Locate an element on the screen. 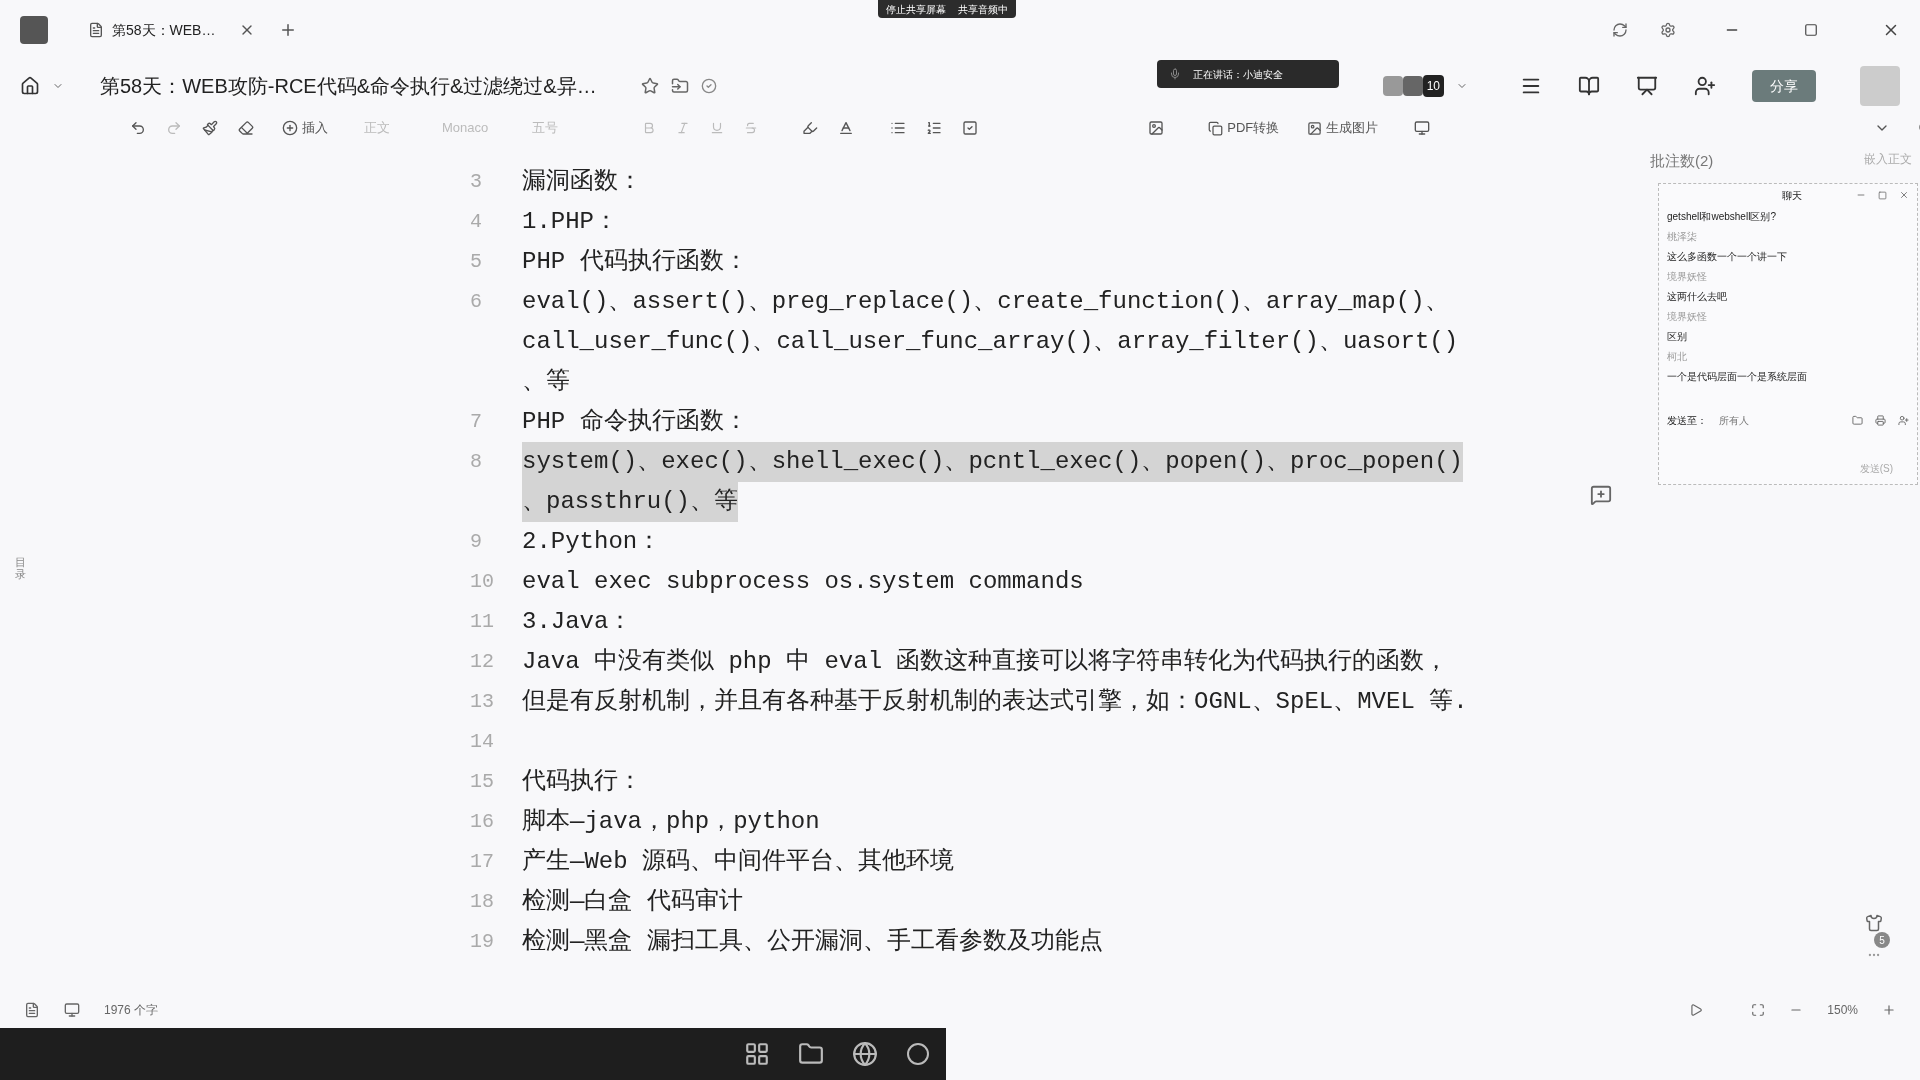 The image size is (1920, 1080). chat-message: 区别 is located at coordinates (1677, 336).